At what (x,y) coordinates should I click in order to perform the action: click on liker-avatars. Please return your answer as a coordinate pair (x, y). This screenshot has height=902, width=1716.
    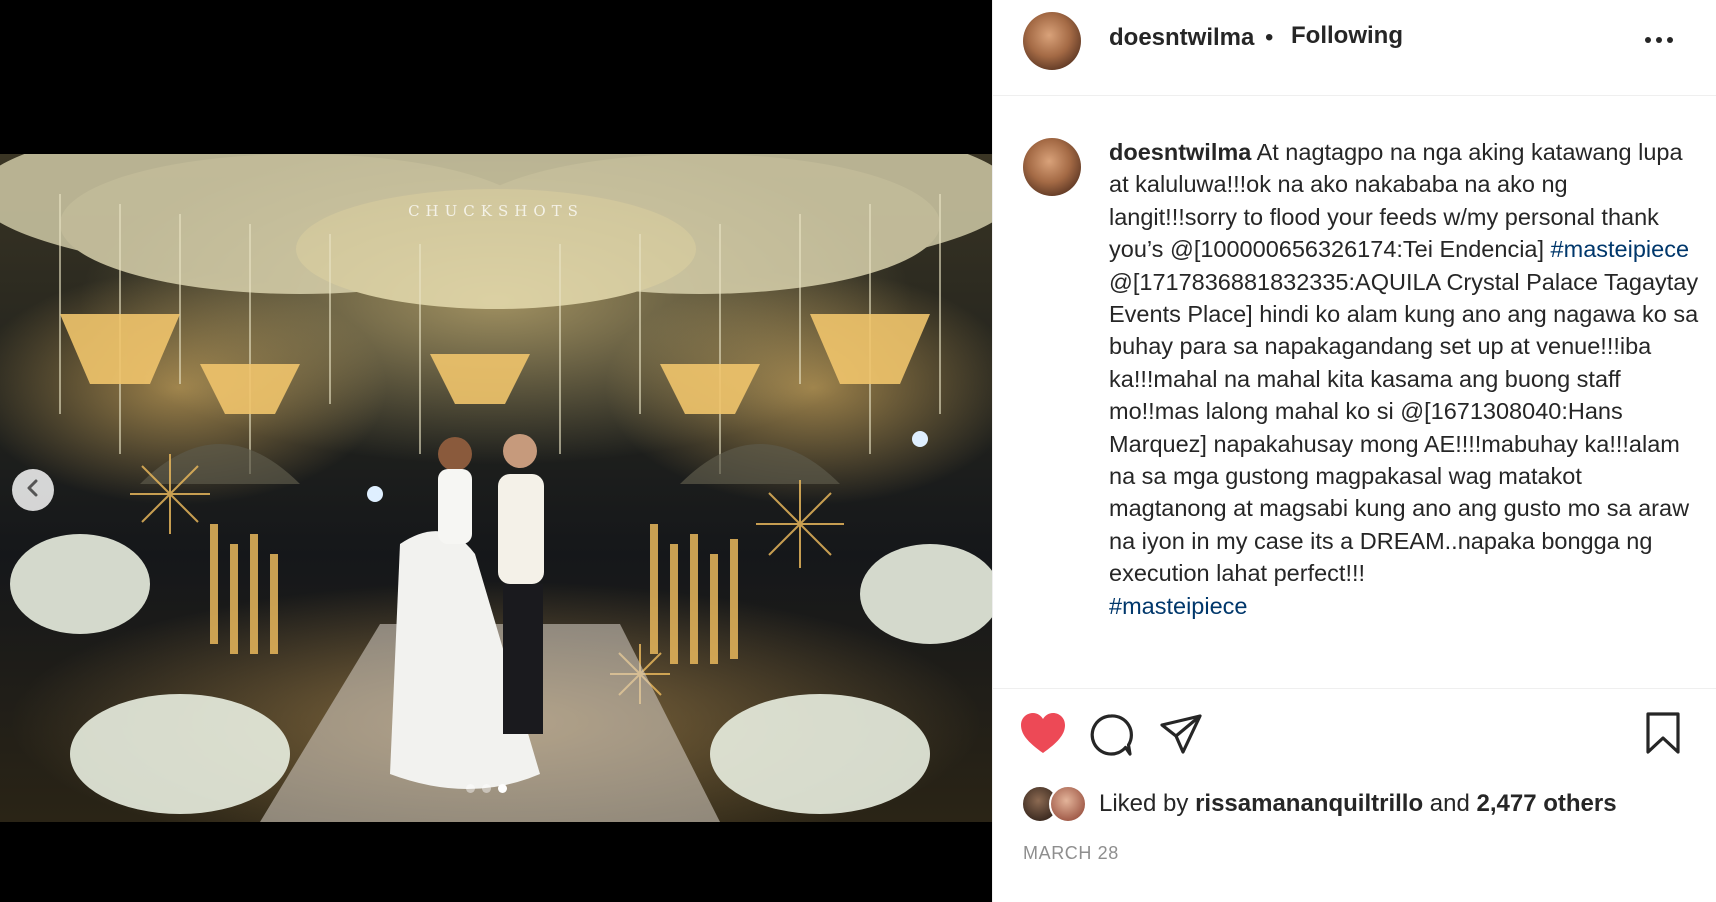
    Looking at the image, I should click on (1054, 804).